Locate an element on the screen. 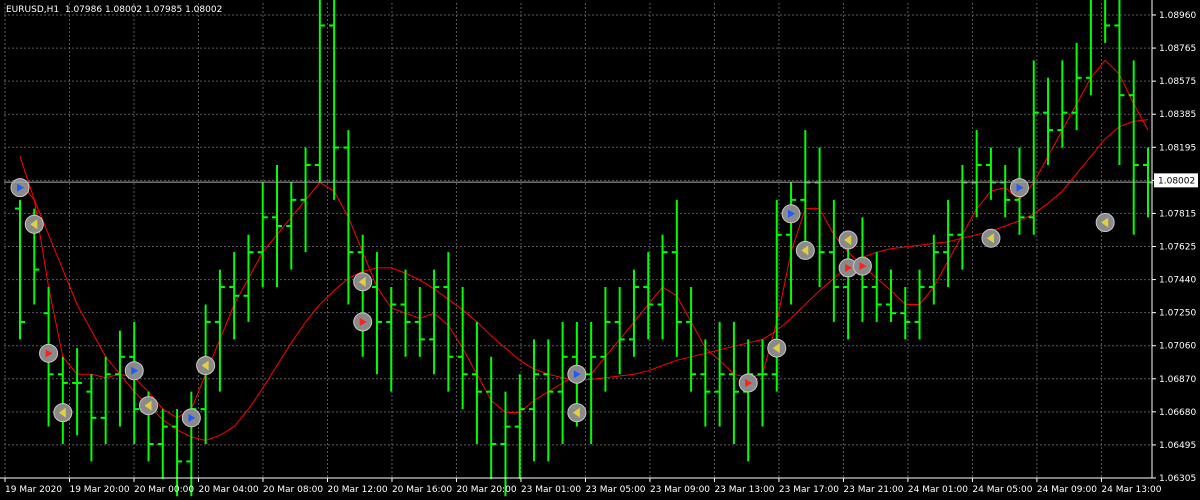 This screenshot has width=1200, height=500. current-price-label: 1.08002 is located at coordinates (1176, 180).